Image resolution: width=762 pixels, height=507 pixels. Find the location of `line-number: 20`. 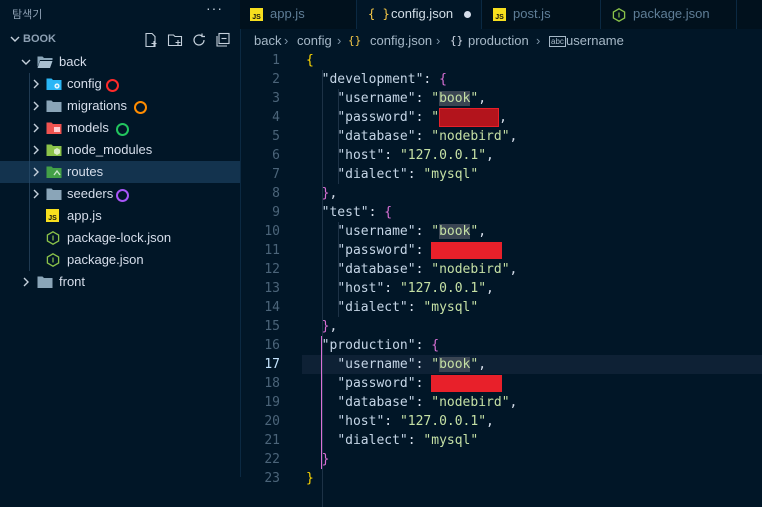

line-number: 20 is located at coordinates (272, 421).